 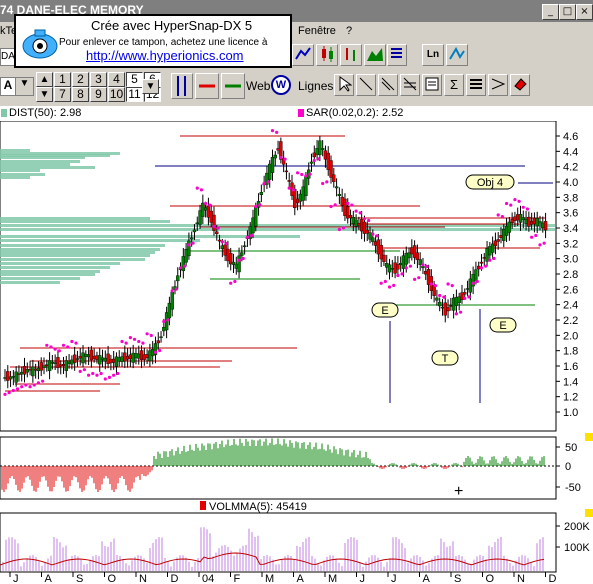 What do you see at coordinates (498, 85) in the screenshot?
I see `arrow-icon` at bounding box center [498, 85].